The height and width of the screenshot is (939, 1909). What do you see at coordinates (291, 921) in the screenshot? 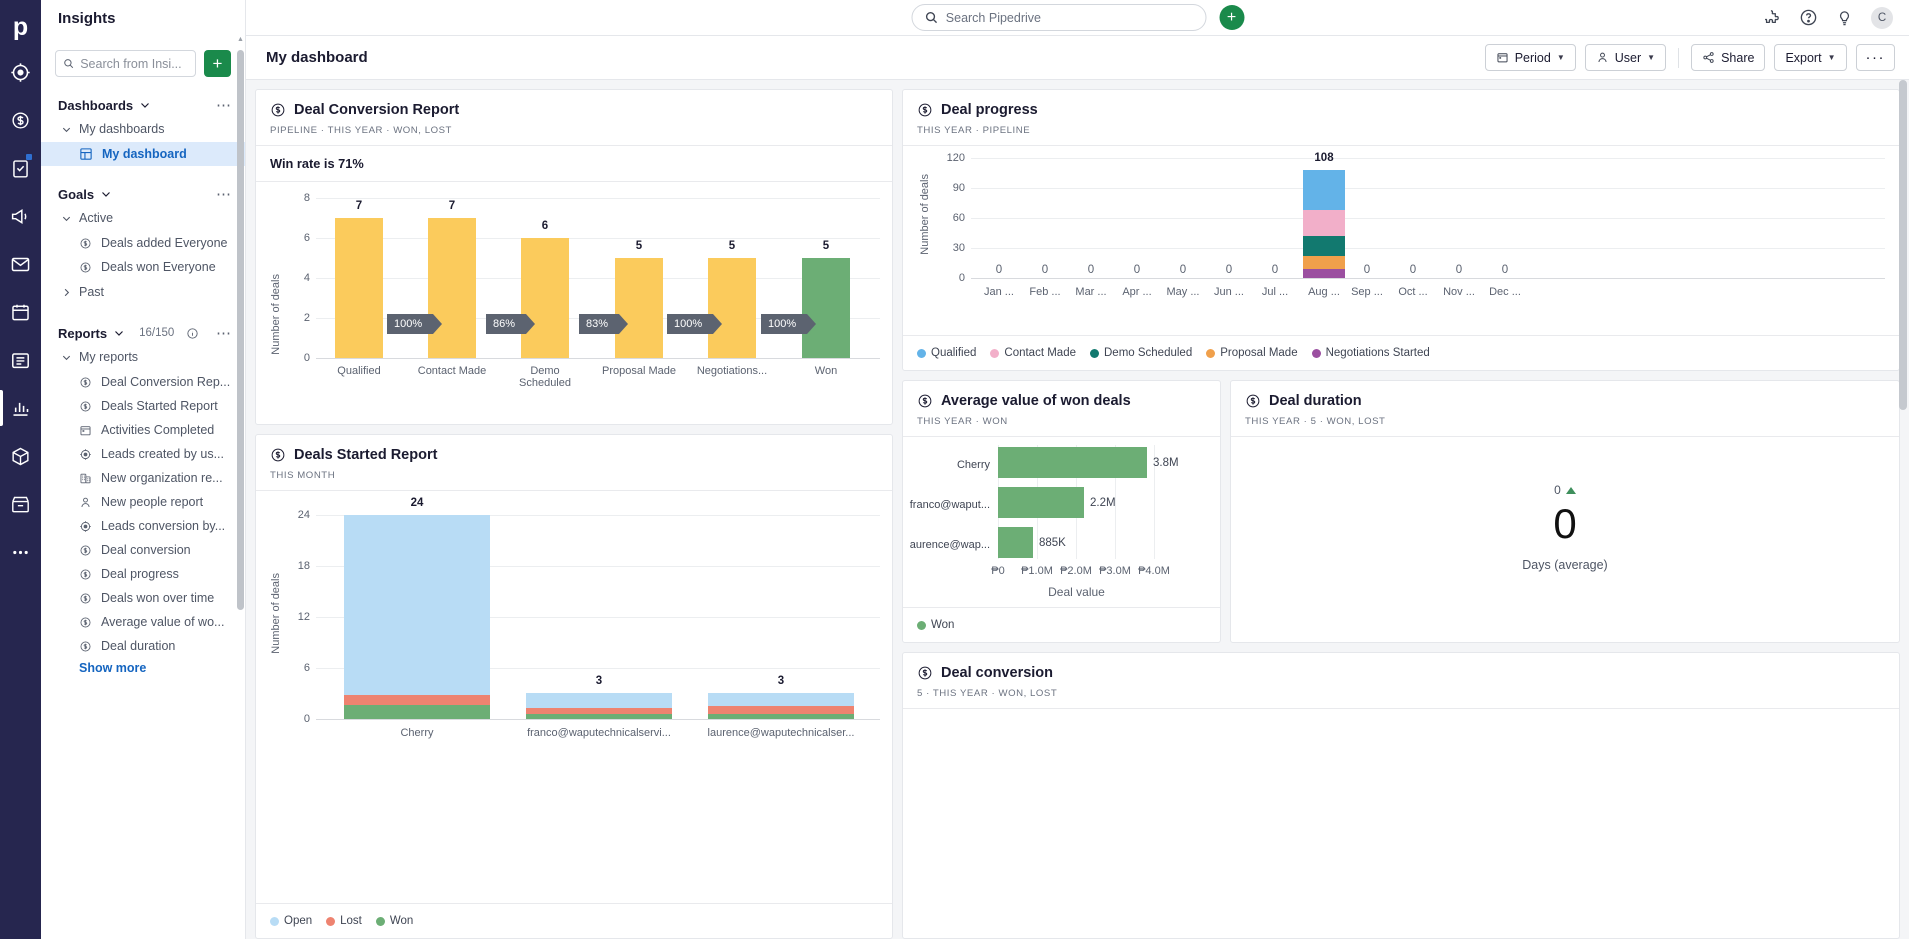
I see `legend-item-open: Open` at bounding box center [291, 921].